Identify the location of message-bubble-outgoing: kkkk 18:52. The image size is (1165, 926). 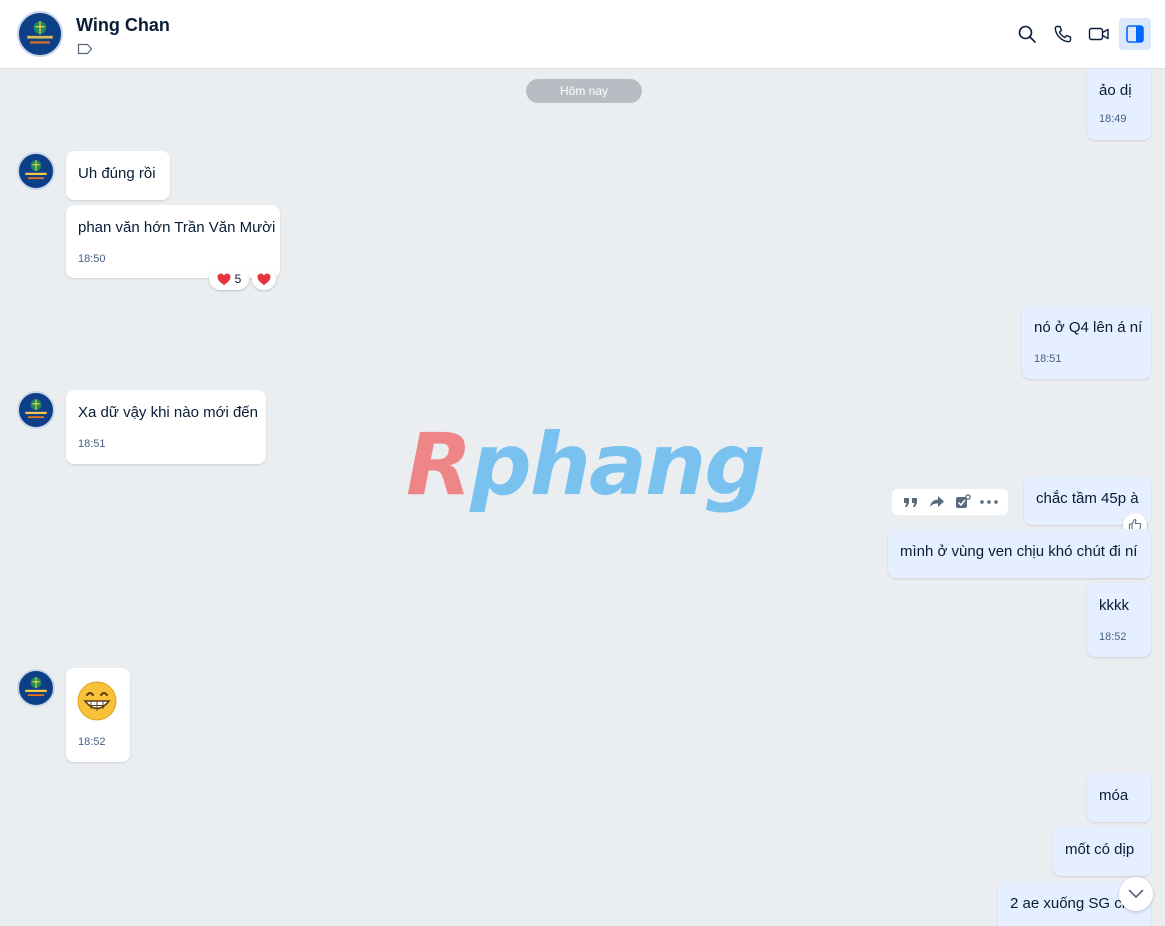
(1119, 620).